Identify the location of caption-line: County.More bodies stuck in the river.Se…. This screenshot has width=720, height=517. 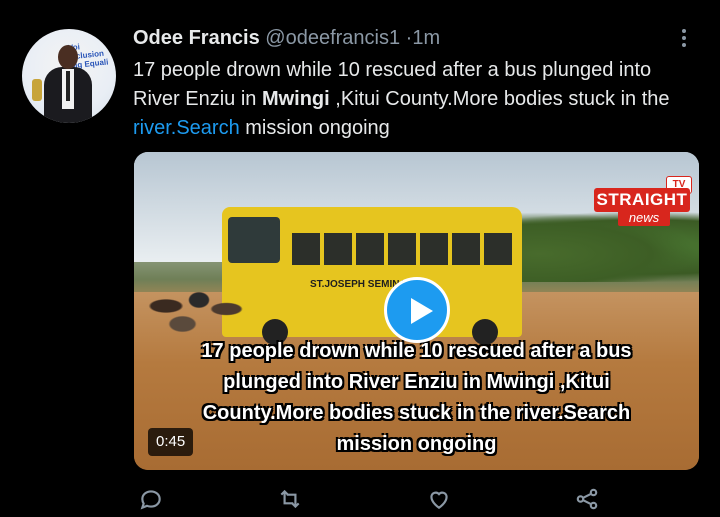
(416, 413).